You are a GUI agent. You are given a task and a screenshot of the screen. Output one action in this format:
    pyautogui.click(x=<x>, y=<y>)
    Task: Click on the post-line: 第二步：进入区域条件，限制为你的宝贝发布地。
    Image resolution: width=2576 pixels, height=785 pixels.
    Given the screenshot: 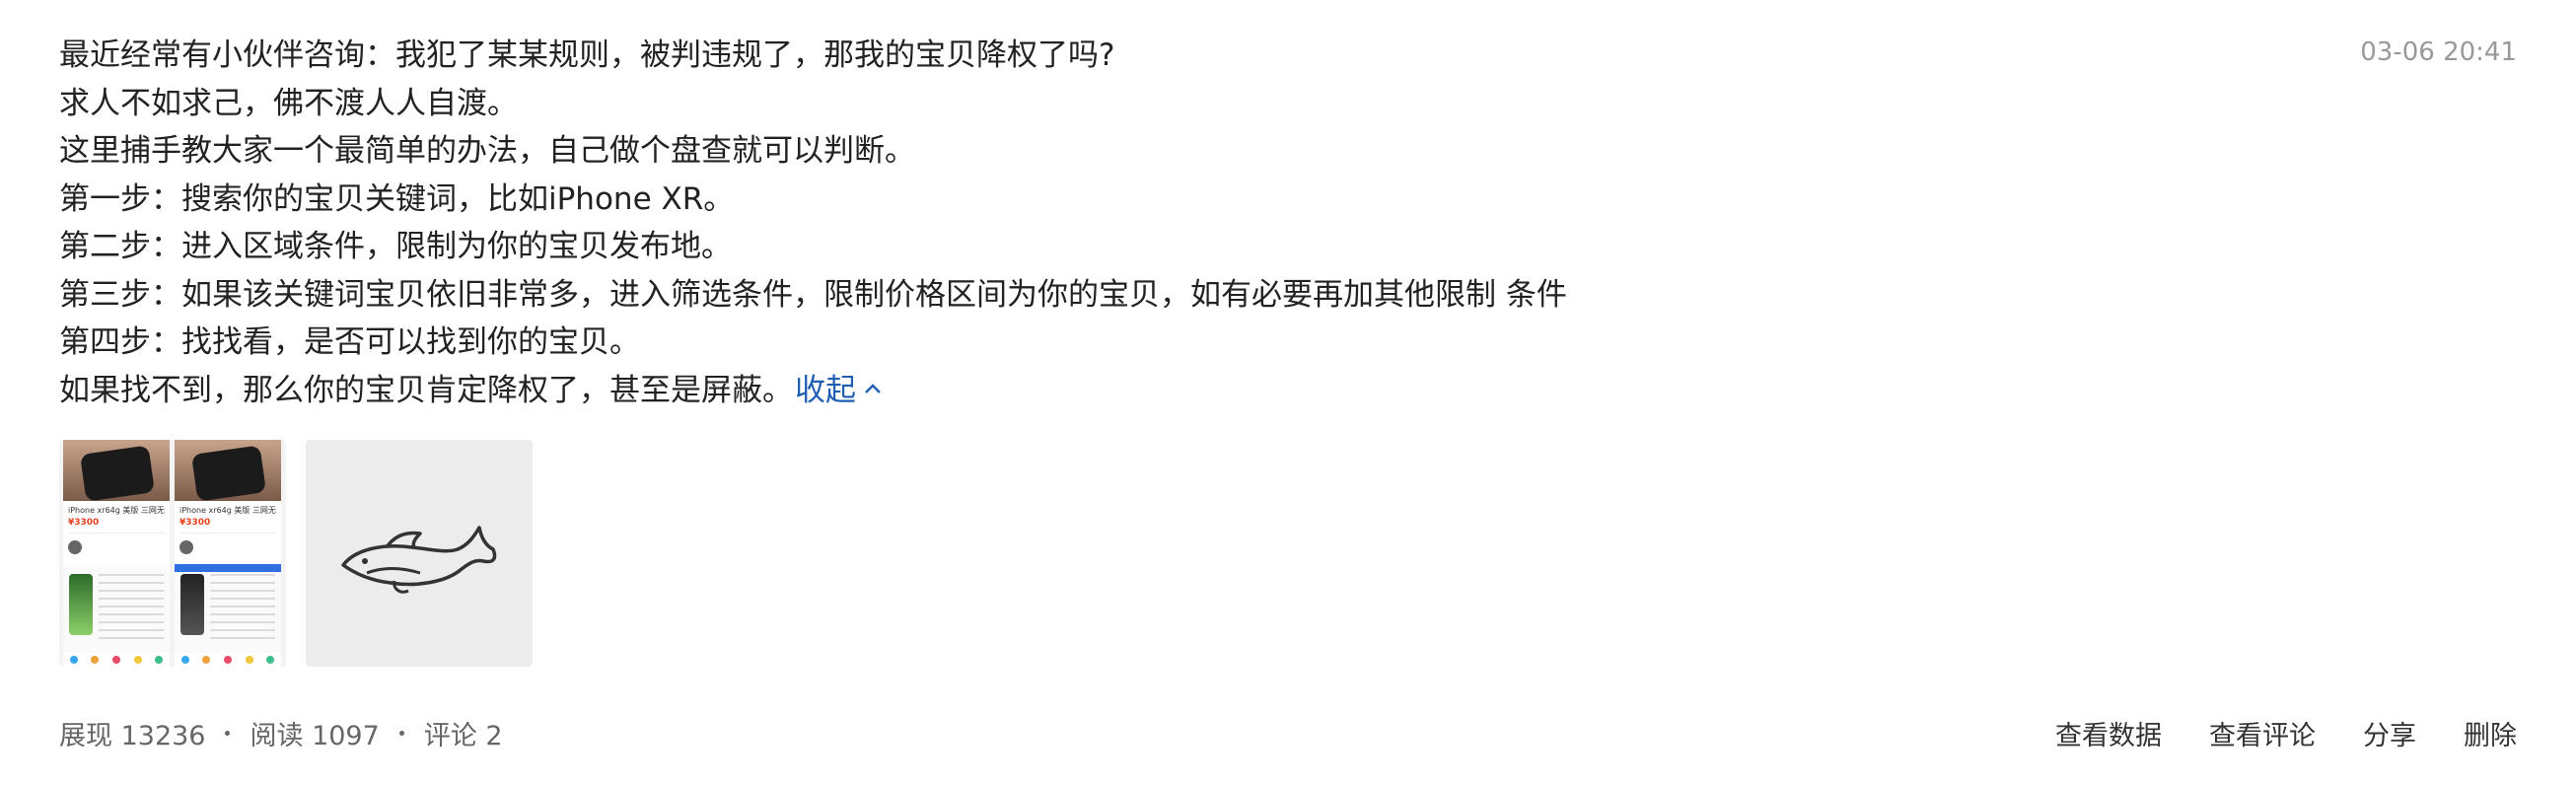 What is the action you would take?
    pyautogui.click(x=396, y=246)
    